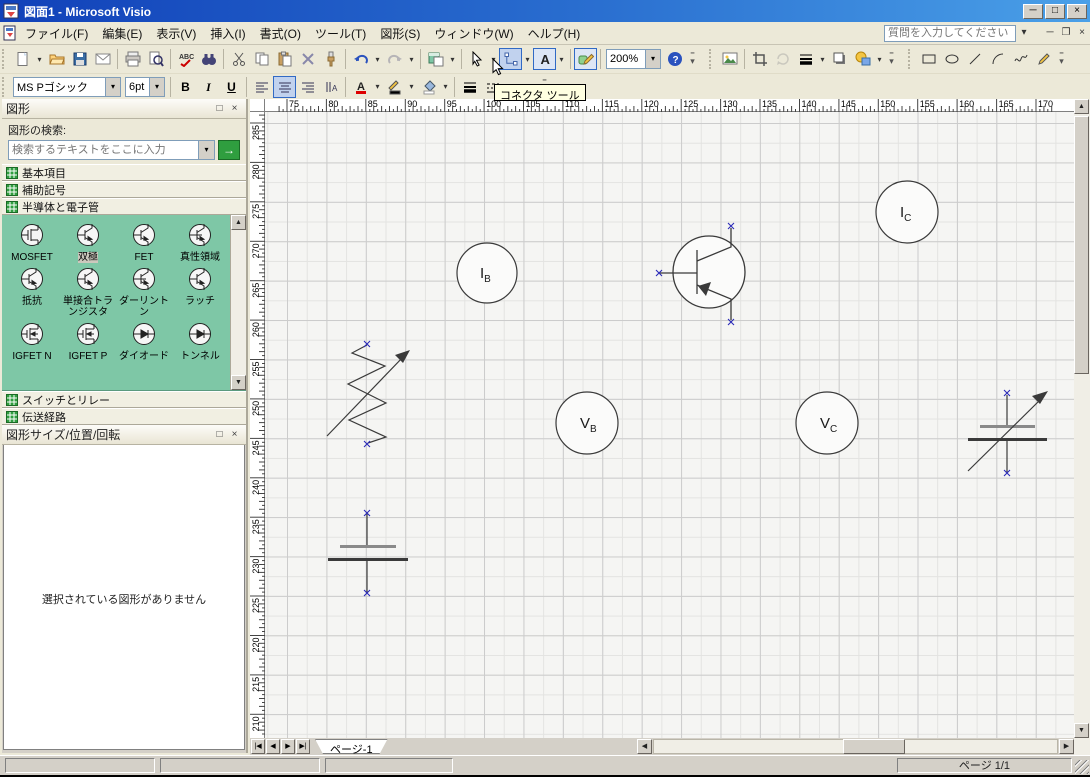  Describe the element at coordinates (428, 87) in the screenshot. I see `fill-color-button` at that location.